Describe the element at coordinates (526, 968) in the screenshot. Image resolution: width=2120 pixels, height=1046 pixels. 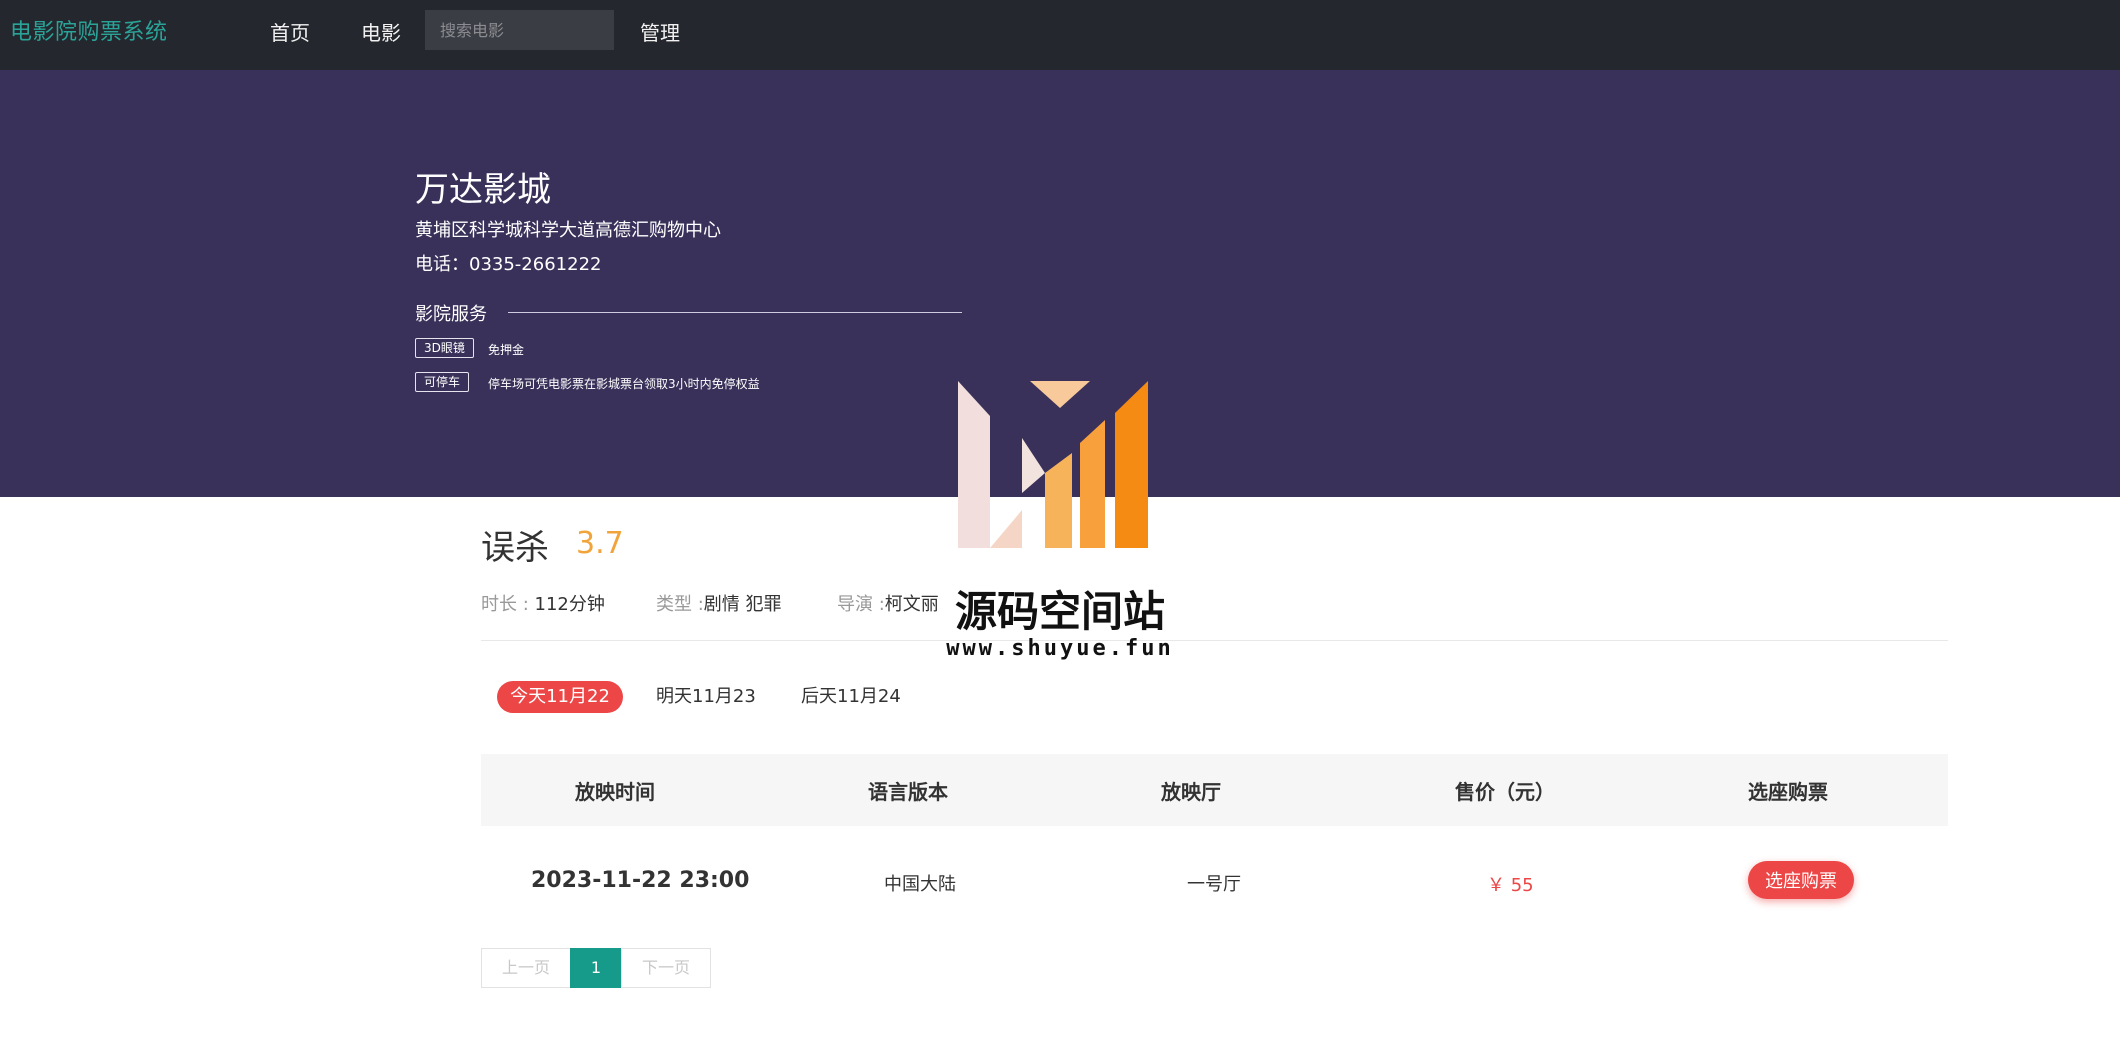
I see `prev-page-button: 上一页` at that location.